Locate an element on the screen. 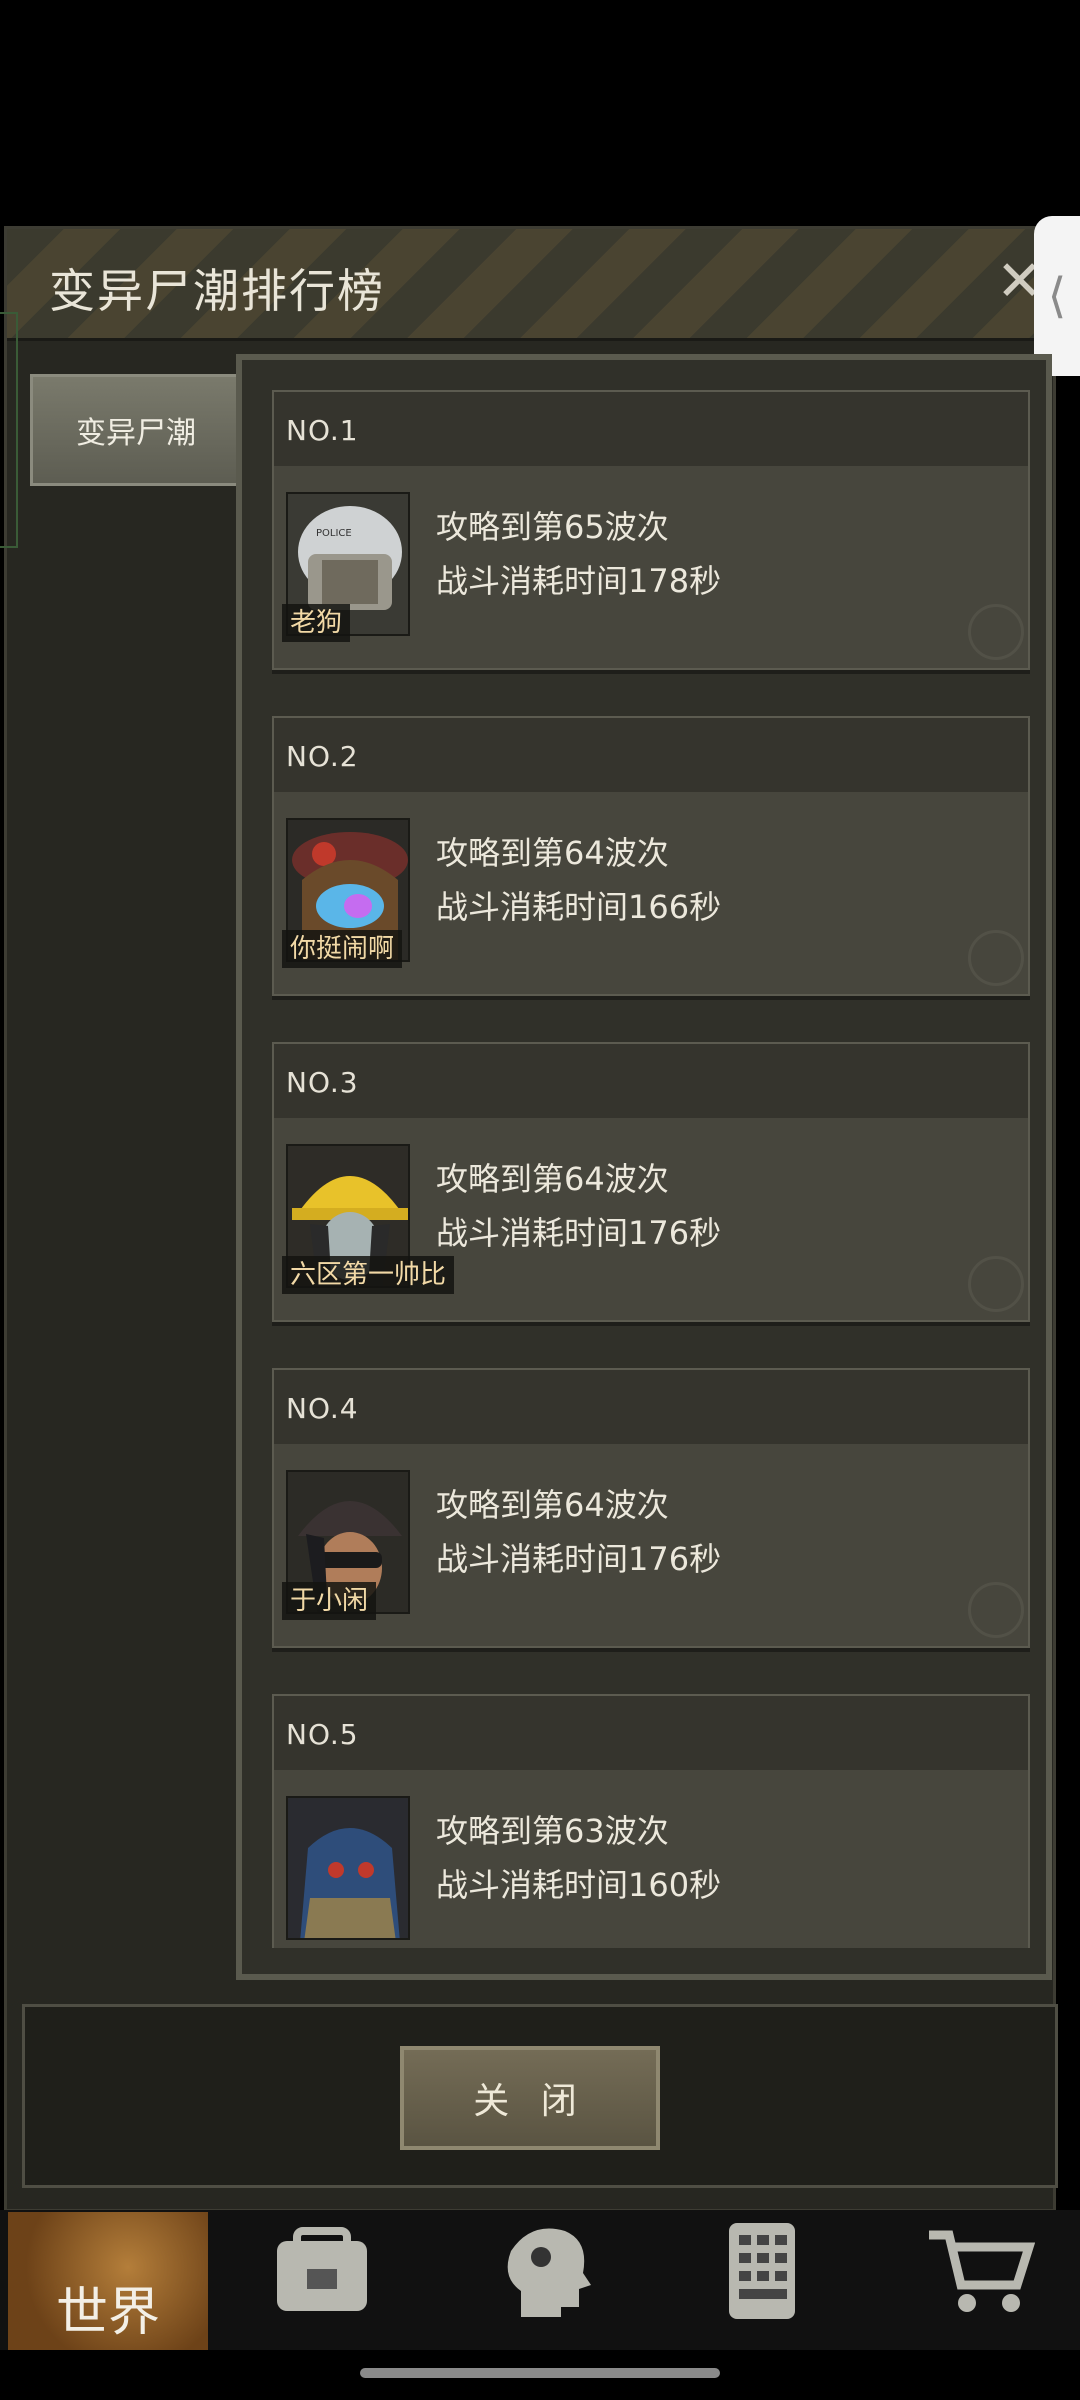 Image resolution: width=1080 pixels, height=2400 pixels. rank-label: NO.1 is located at coordinates (322, 430).